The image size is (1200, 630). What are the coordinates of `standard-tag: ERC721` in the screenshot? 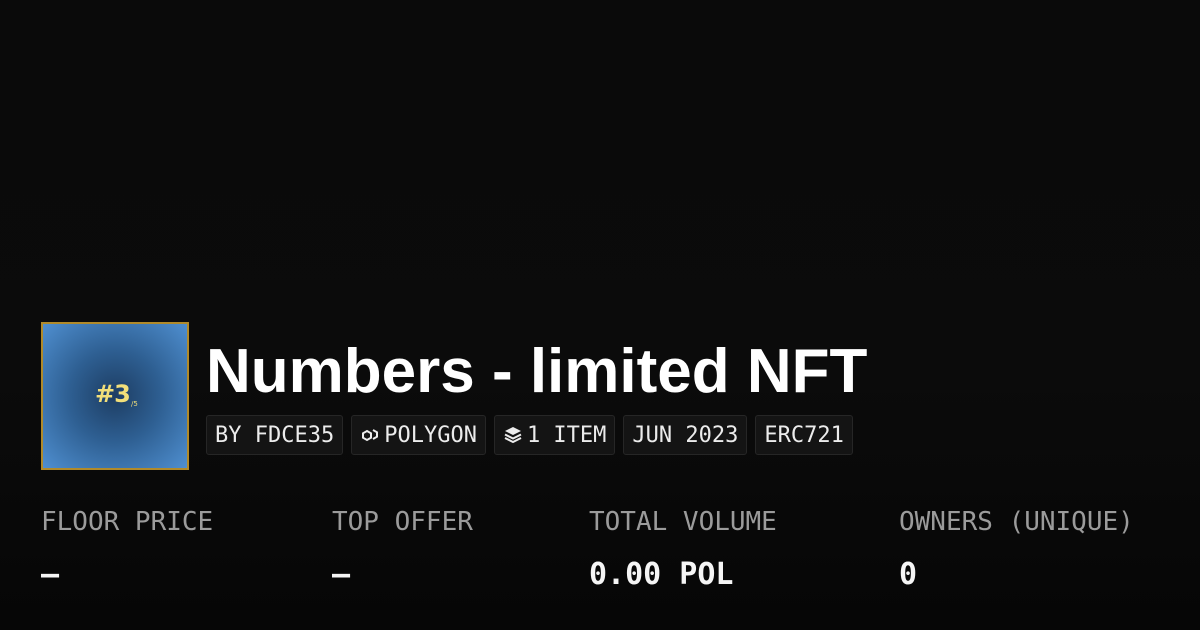 It's located at (804, 435).